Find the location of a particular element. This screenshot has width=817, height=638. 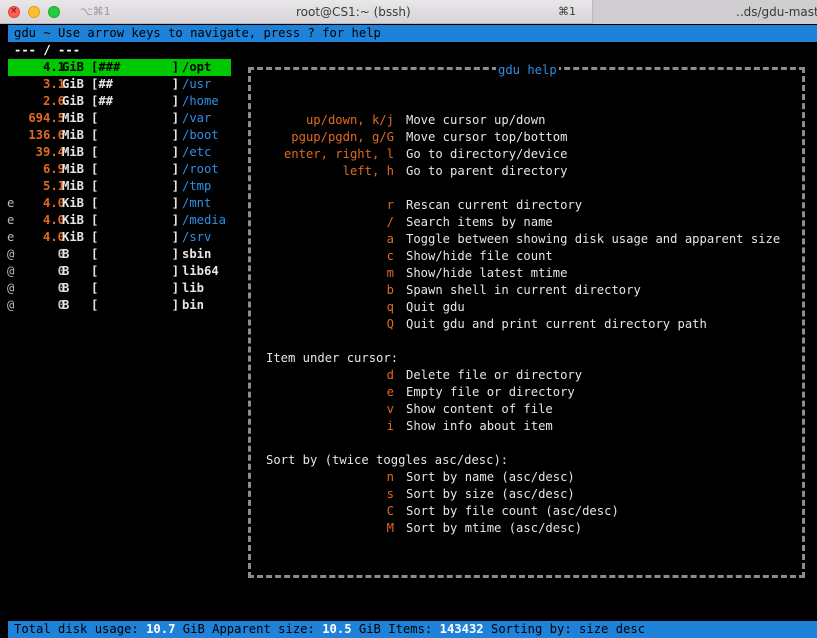

current-path: --- / --- is located at coordinates (47, 50).